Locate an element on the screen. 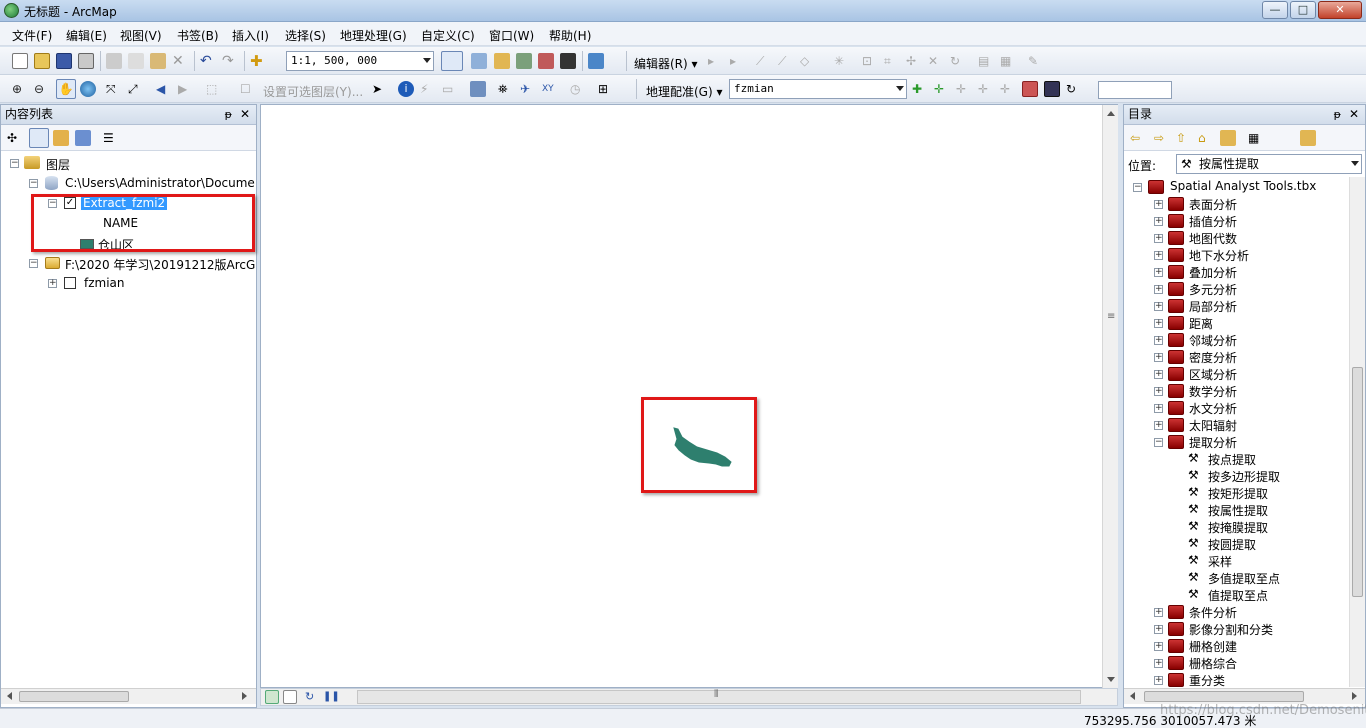 This screenshot has width=1366, height=728. identify-icon: i is located at coordinates (406, 89).